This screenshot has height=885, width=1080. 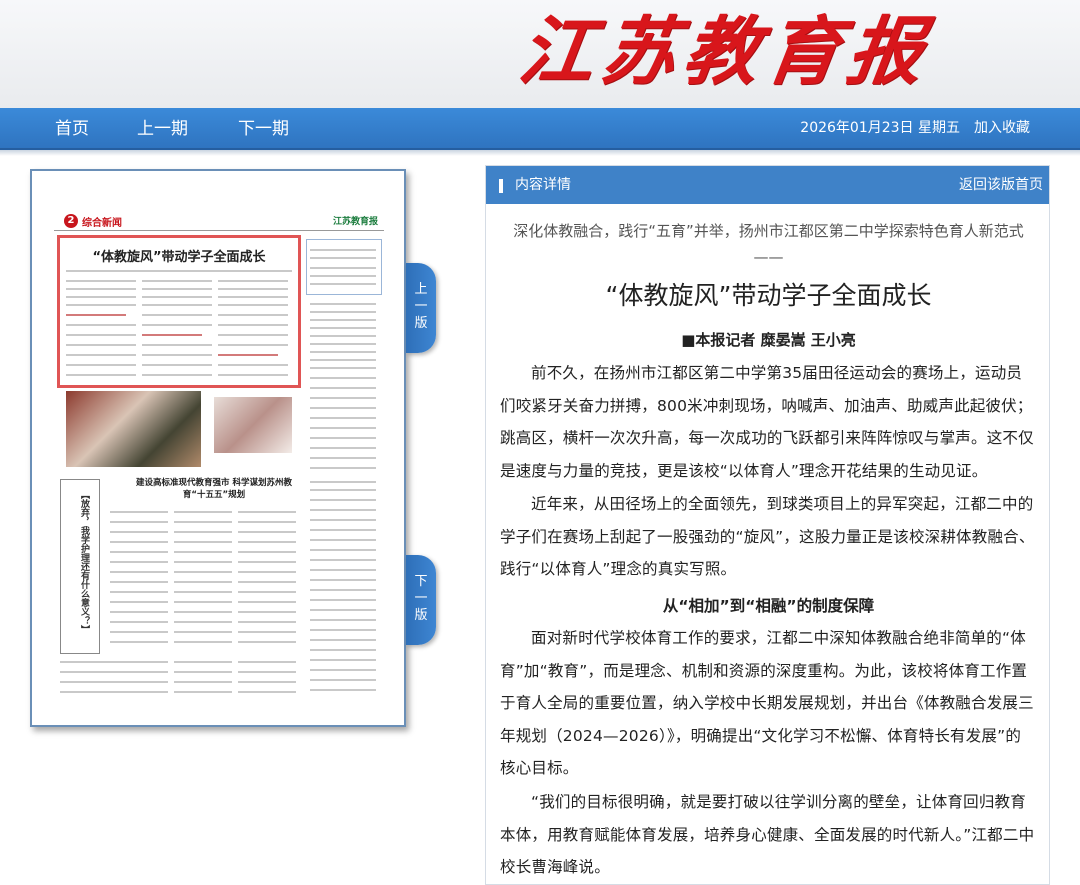 What do you see at coordinates (214, 489) in the screenshot?
I see `bottom-article-headline: 建设高标准现代教育强市 科学谋划苏州教育“十五五”规划` at bounding box center [214, 489].